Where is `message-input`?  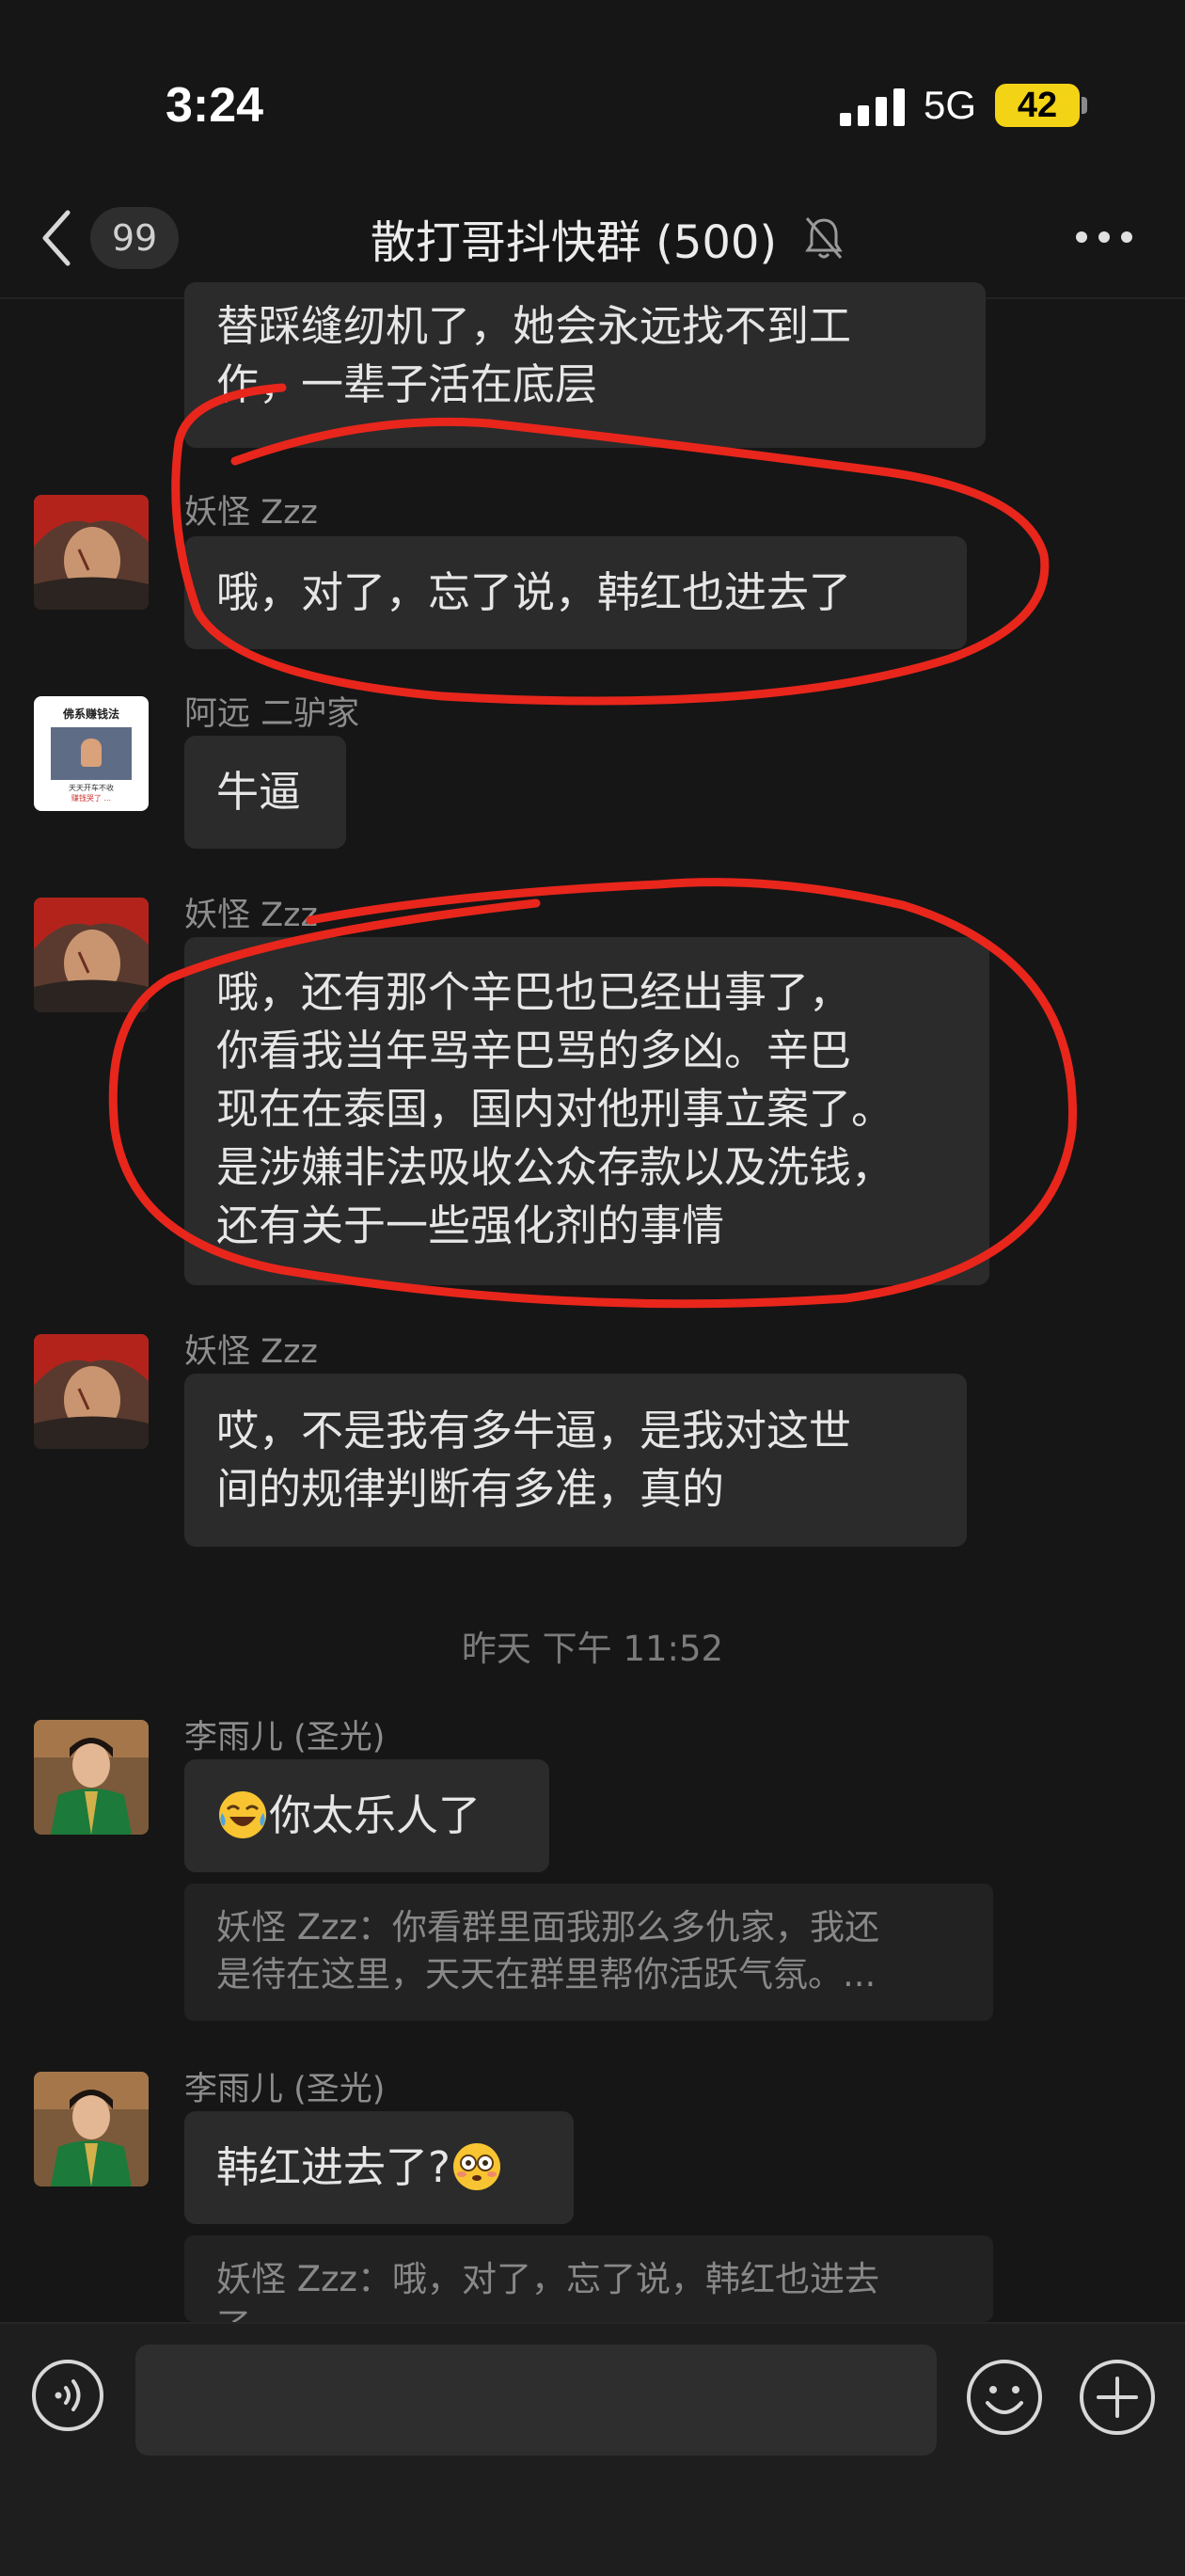
message-input is located at coordinates (536, 2400).